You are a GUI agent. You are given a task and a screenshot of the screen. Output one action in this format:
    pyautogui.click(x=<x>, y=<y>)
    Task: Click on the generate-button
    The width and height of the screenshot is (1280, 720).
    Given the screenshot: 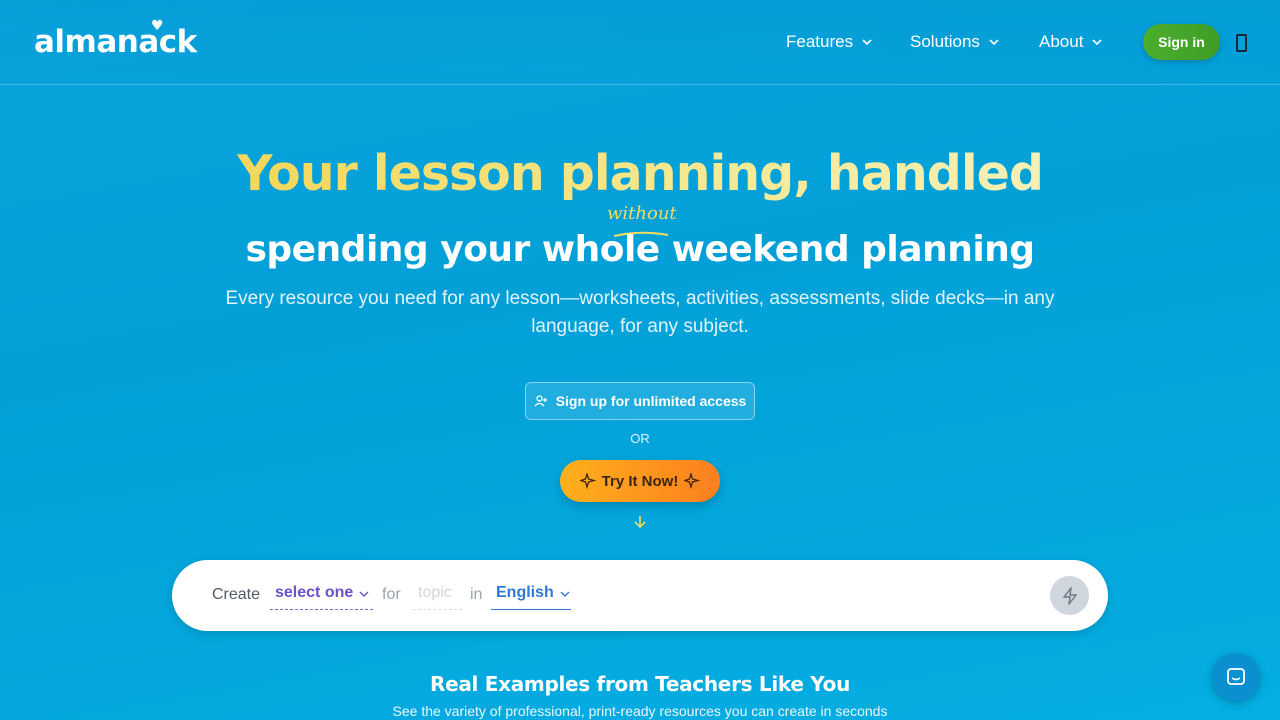 What is the action you would take?
    pyautogui.click(x=1069, y=595)
    